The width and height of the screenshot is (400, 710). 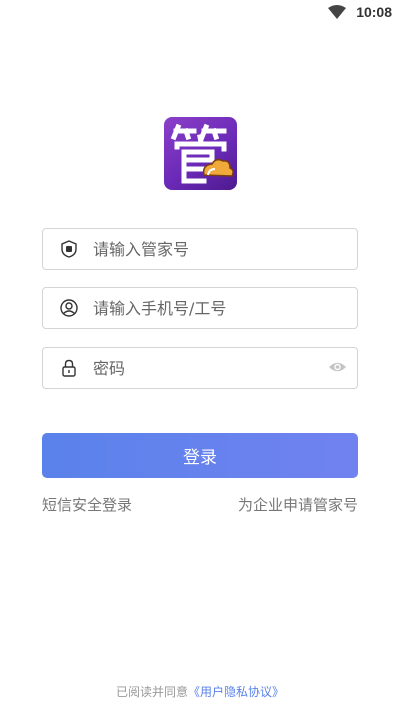 I want to click on butler-id-input, so click(x=208, y=249).